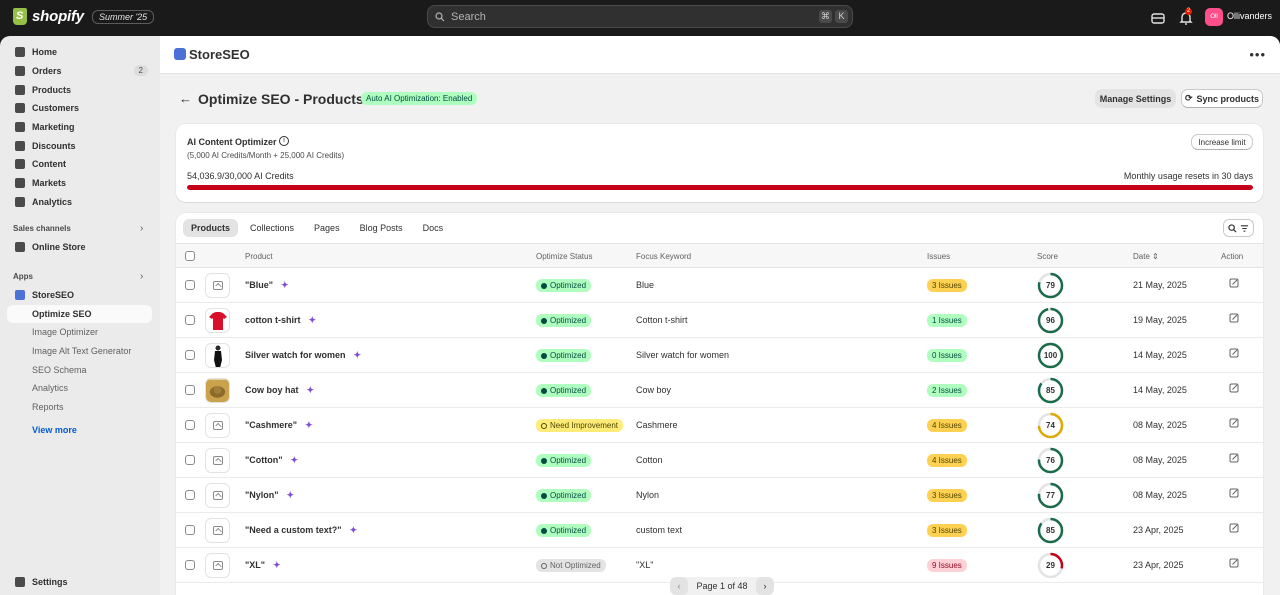 This screenshot has height=595, width=1280. I want to click on sidebar-item-online-store: Online Store, so click(79, 247).